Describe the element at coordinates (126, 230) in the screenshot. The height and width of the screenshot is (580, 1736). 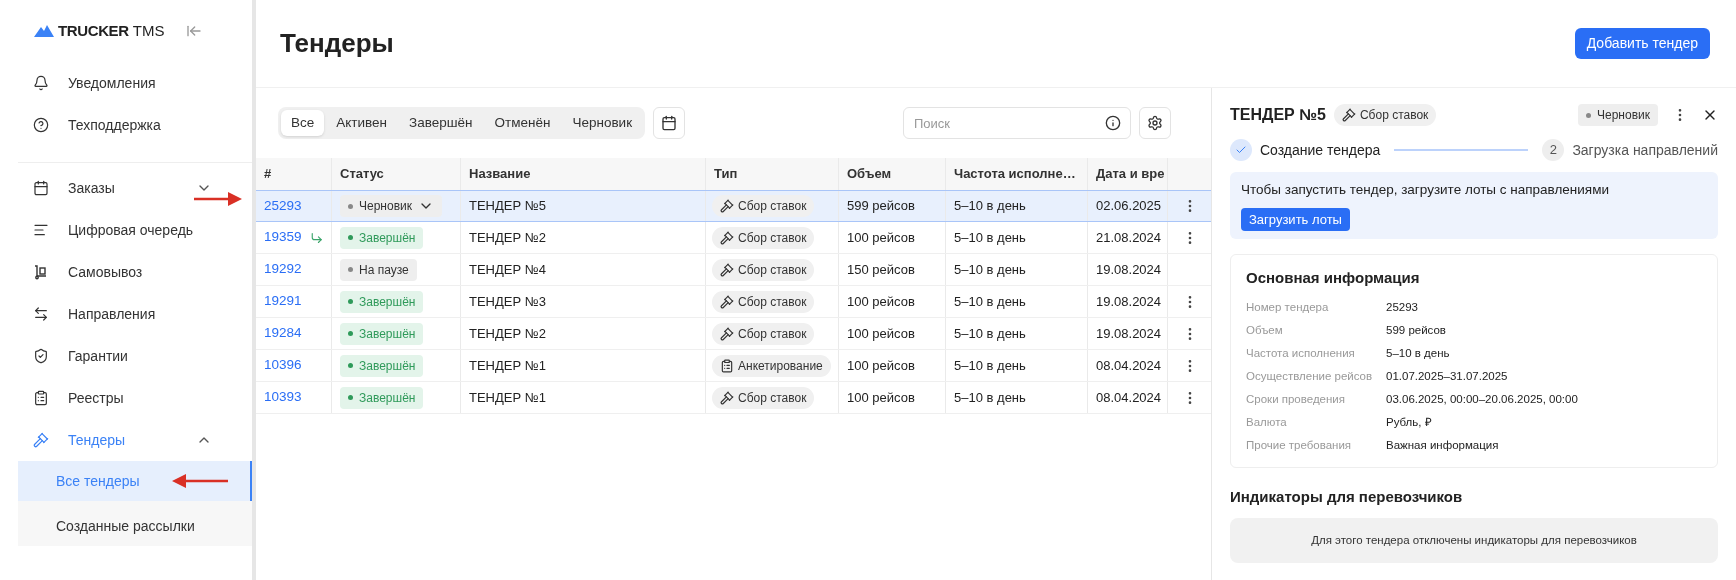
I see `sidebar-item: Цифровая очередь` at that location.